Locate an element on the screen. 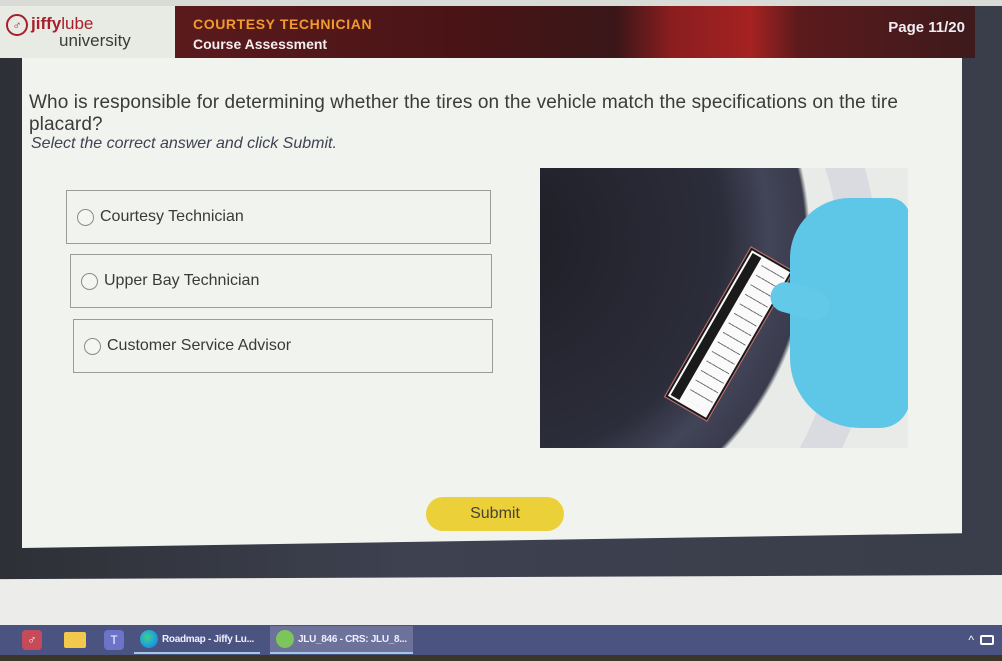  answer-option-courtesy-technician: Courtesy Technician is located at coordinates (278, 217).